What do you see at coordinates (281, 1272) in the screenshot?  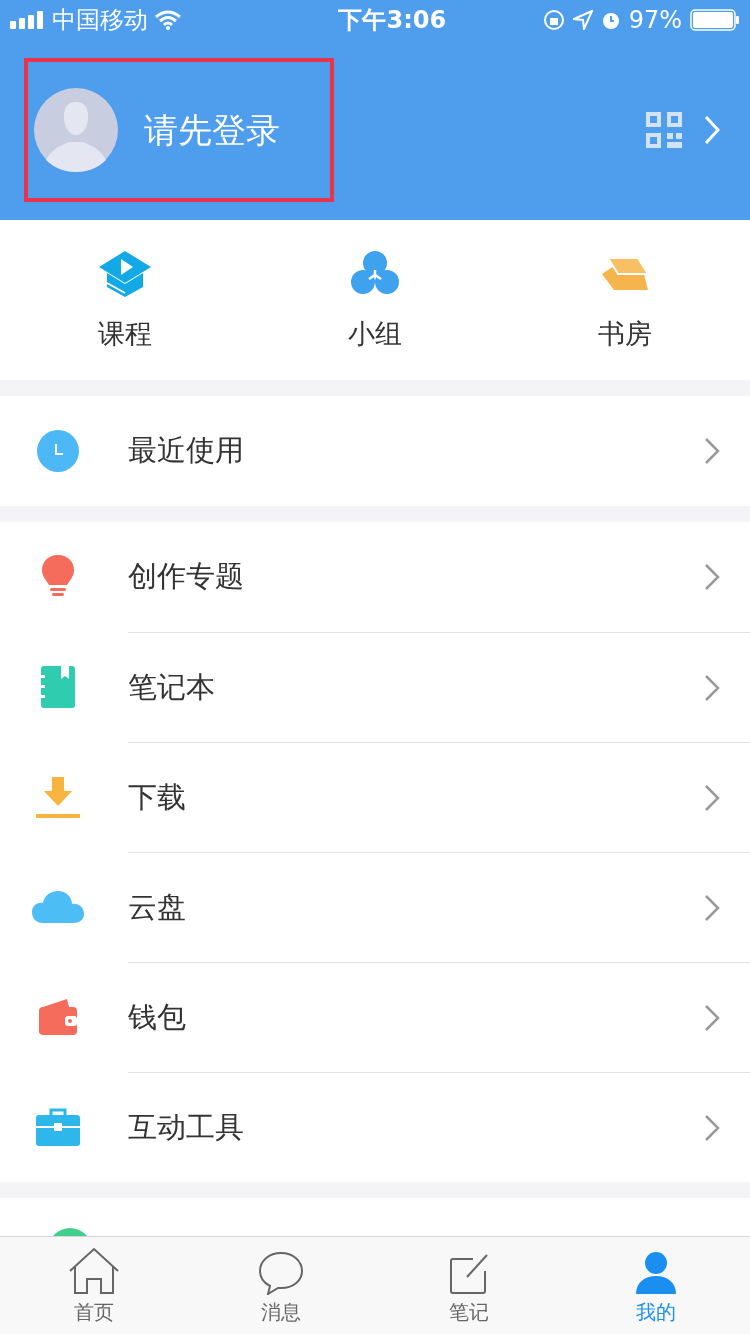 I see `speech-bubble-icon` at bounding box center [281, 1272].